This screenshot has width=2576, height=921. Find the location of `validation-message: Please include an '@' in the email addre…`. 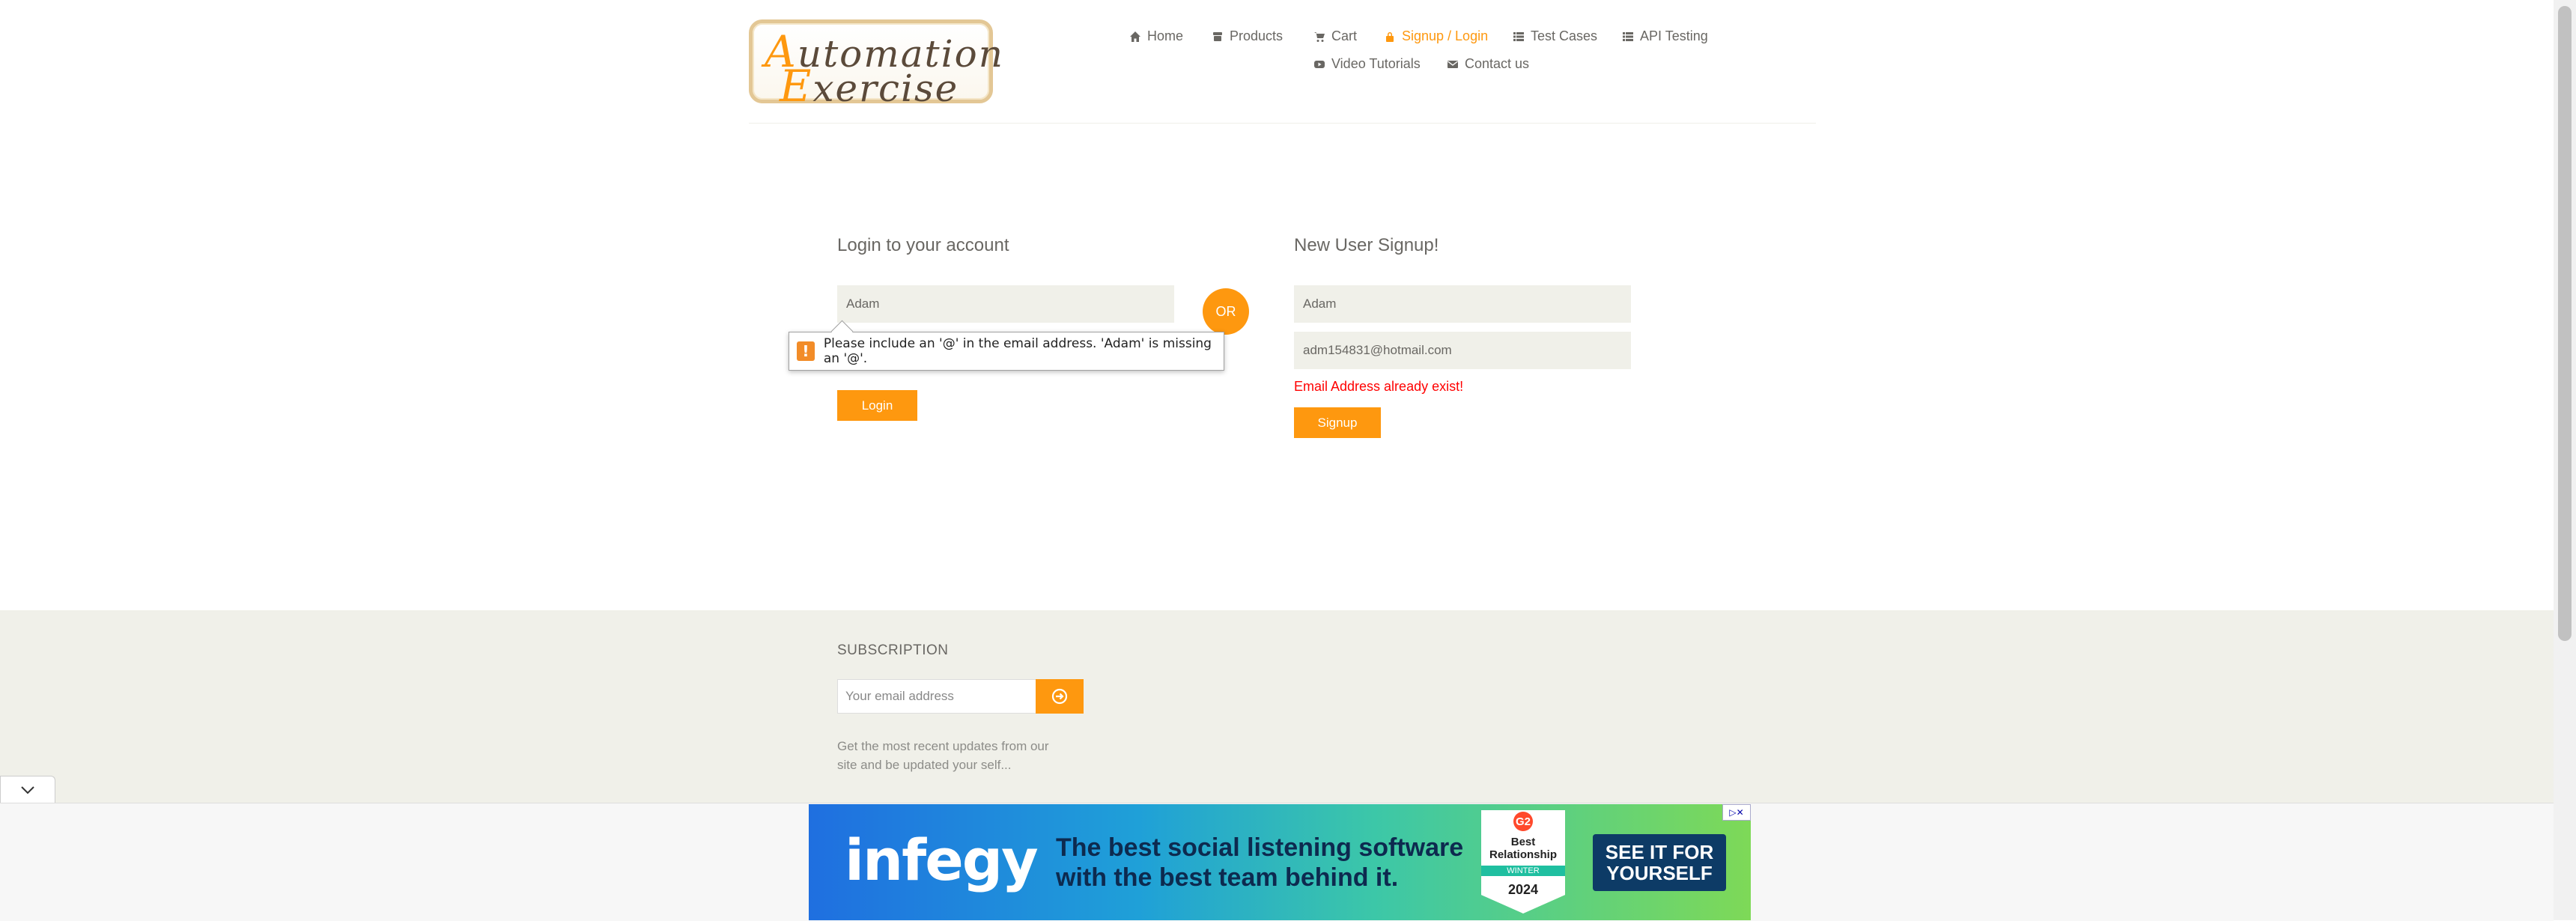

validation-message: Please include an '@' in the email addre… is located at coordinates (1017, 351).